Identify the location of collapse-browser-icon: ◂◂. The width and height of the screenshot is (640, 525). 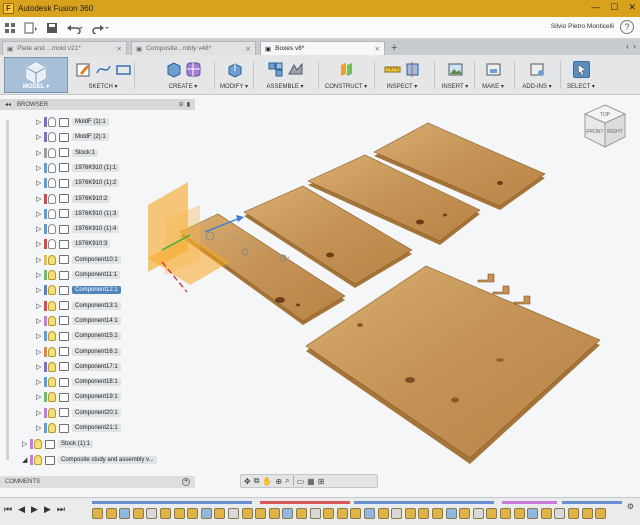
(8, 104).